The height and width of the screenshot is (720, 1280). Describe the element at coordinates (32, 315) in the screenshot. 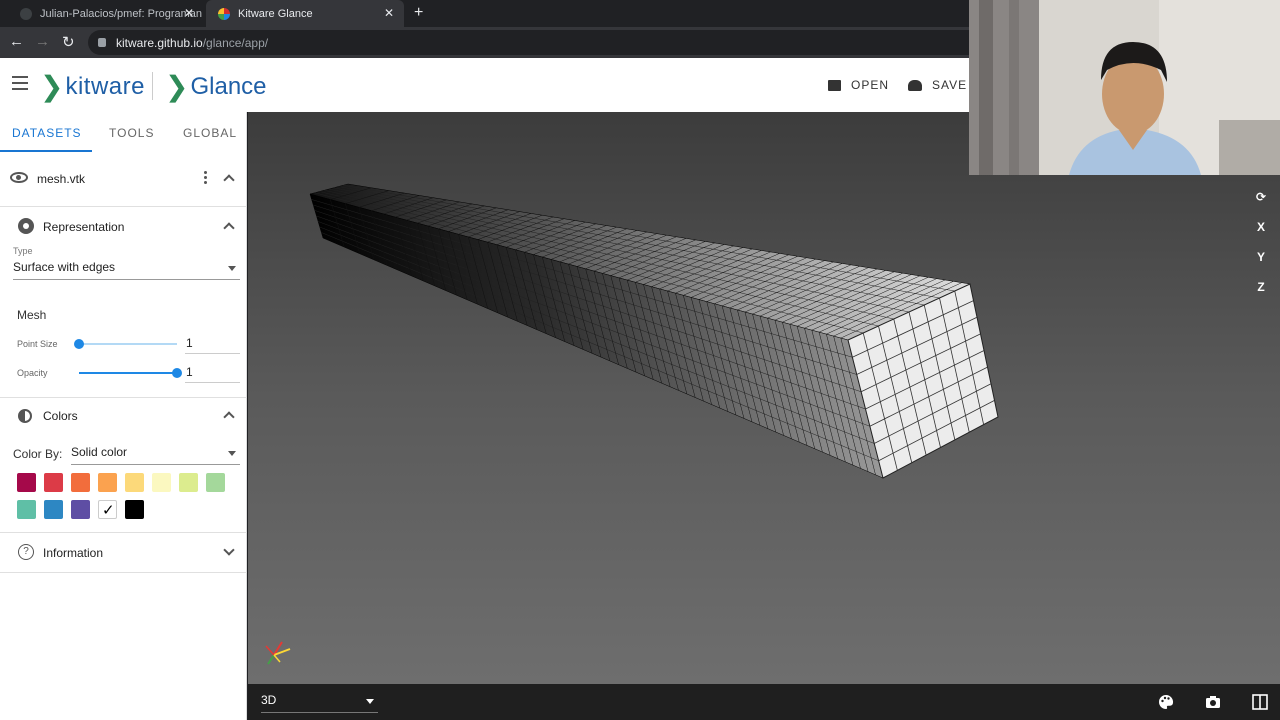

I see `mesh-label: Mesh` at that location.